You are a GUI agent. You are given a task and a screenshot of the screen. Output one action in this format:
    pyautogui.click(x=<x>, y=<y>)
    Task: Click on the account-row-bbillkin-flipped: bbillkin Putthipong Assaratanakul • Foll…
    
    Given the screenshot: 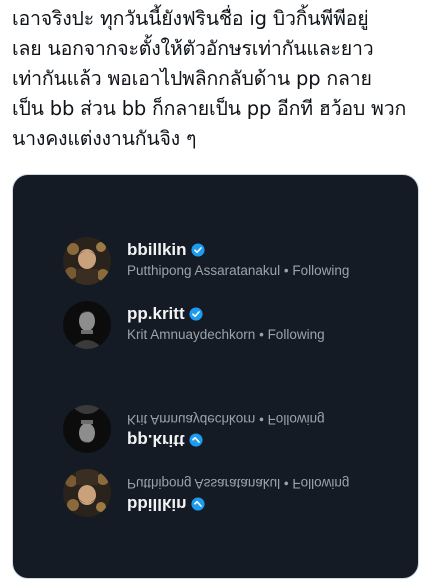 What is the action you would take?
    pyautogui.click(x=223, y=489)
    